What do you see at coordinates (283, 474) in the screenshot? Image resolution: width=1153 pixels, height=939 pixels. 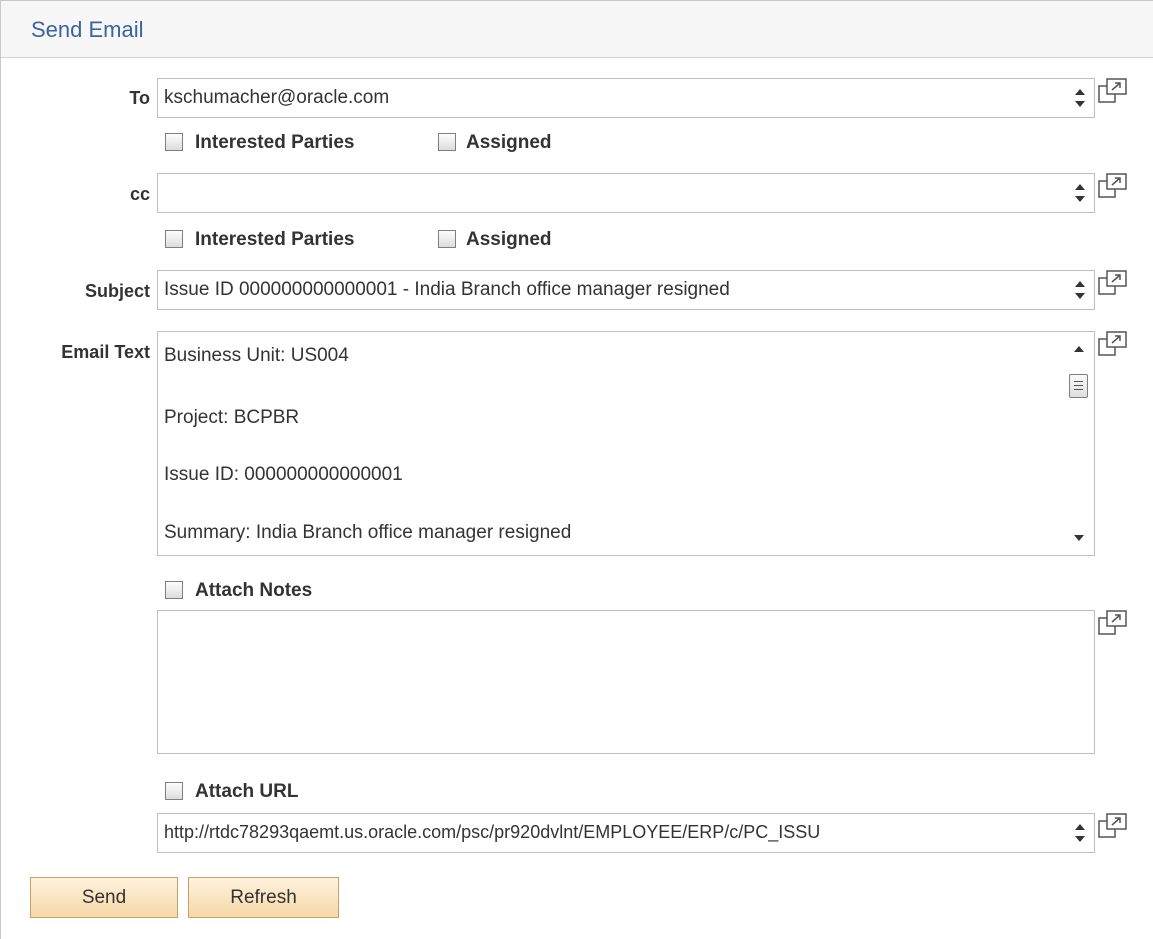 I see `email-text-line: Issue ID: 000000000000001` at bounding box center [283, 474].